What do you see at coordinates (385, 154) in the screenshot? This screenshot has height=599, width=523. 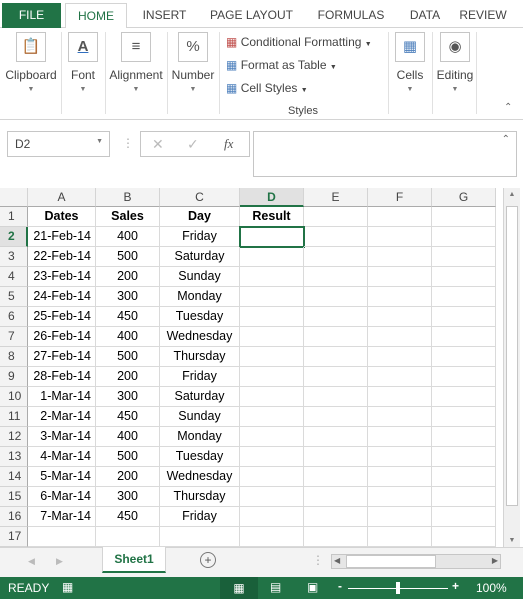 I see `formula-input: ⌃` at bounding box center [385, 154].